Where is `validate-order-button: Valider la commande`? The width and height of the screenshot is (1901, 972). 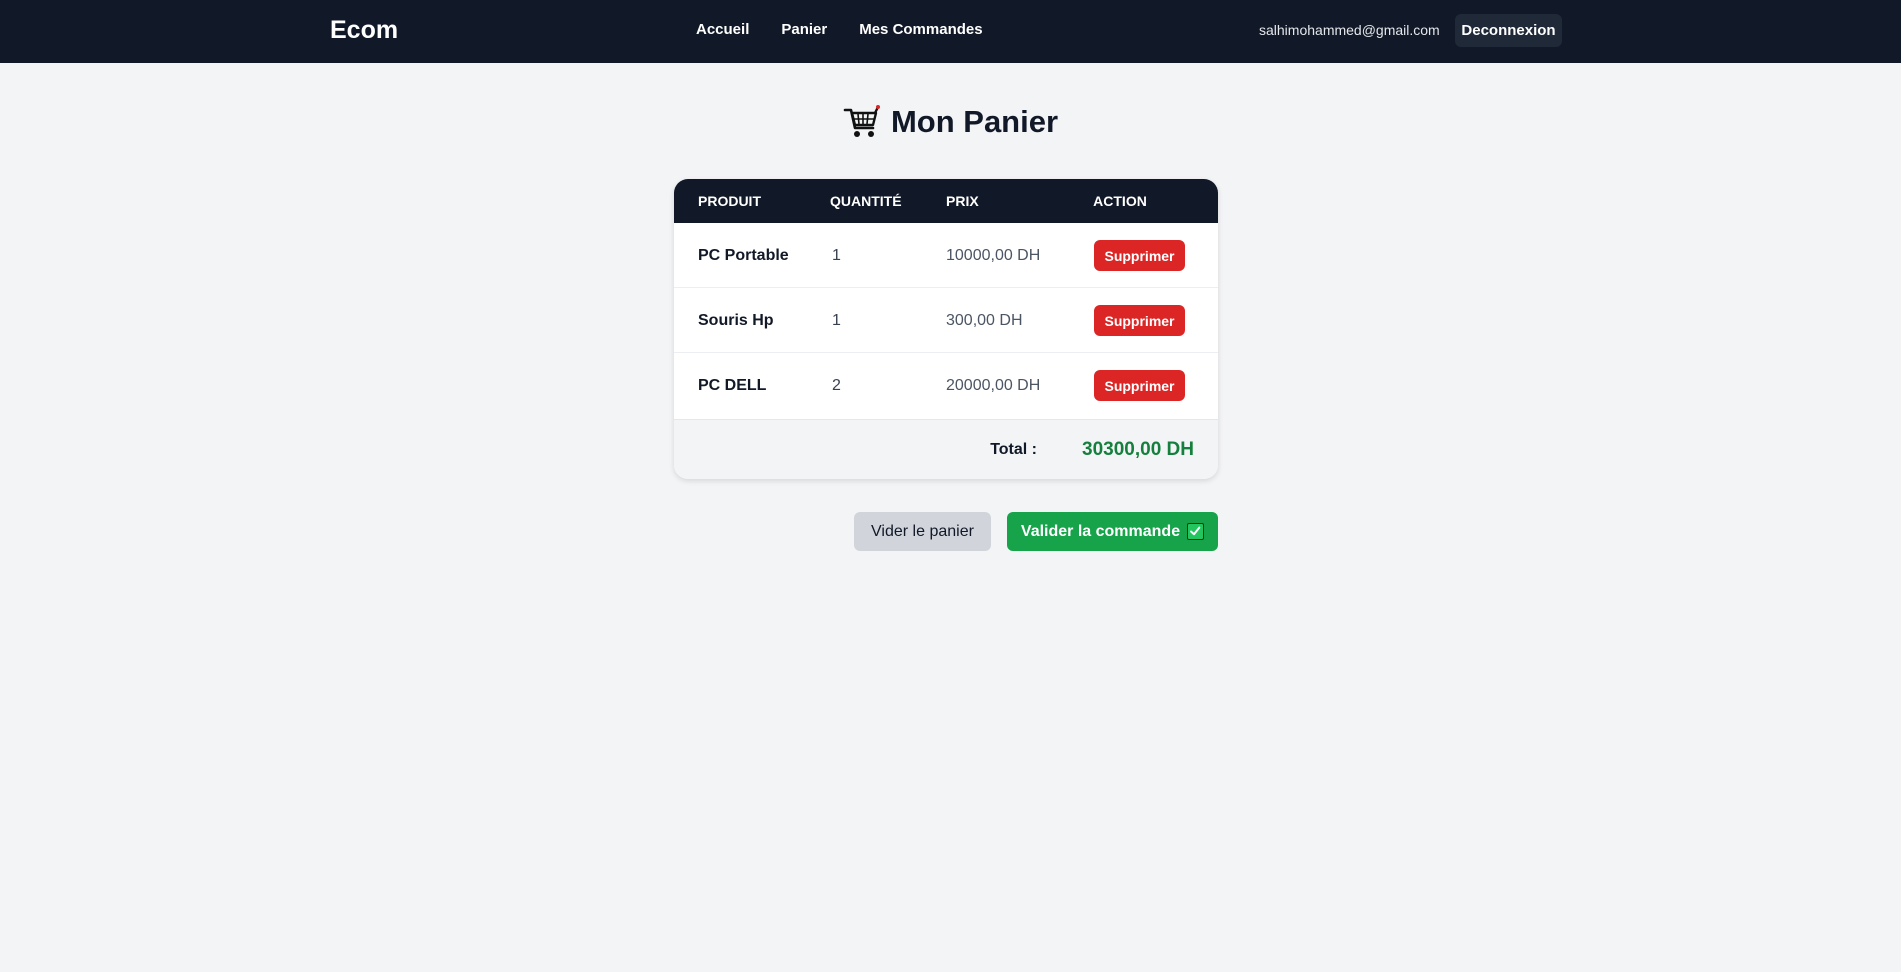
validate-order-button: Valider la commande is located at coordinates (1112, 531).